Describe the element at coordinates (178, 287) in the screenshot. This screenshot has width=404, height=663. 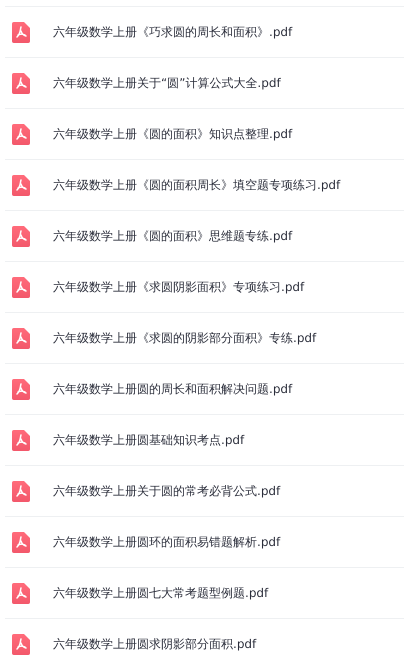
I see `file-name: 六年级数学上册《求圆阴影面积》专项练习.pdf` at that location.